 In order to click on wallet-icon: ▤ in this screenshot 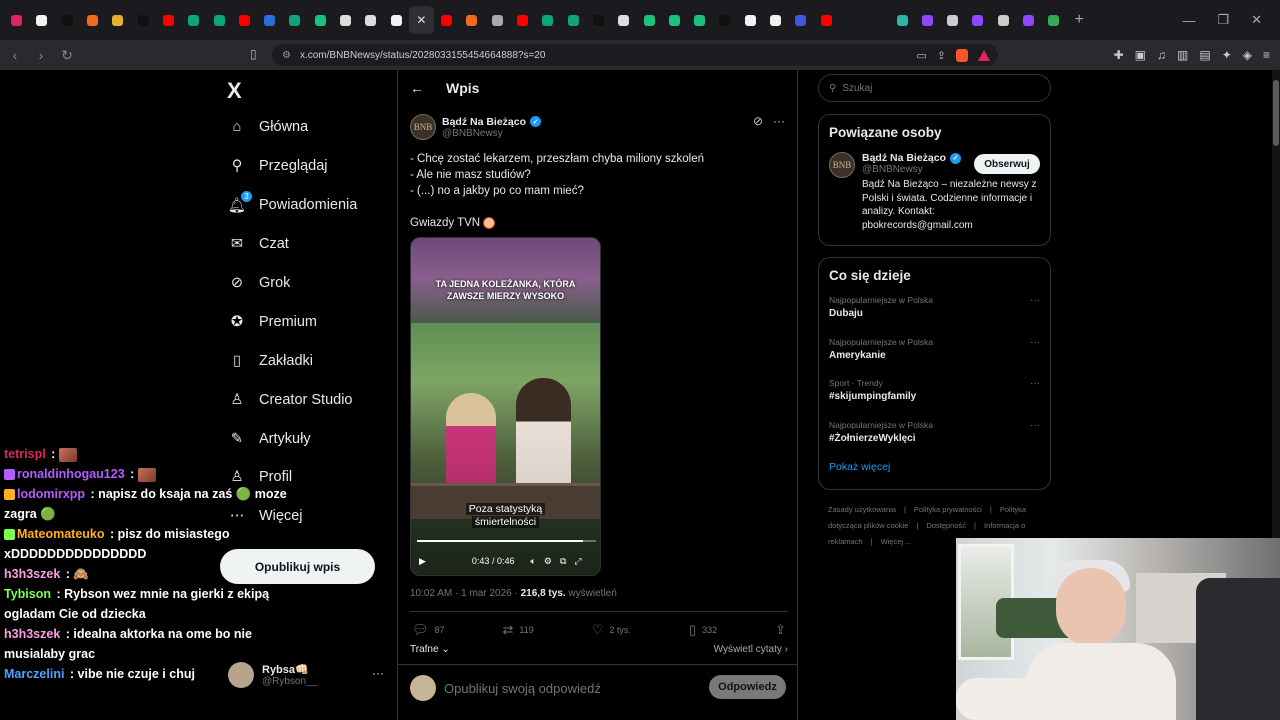, I will do `click(1204, 55)`.